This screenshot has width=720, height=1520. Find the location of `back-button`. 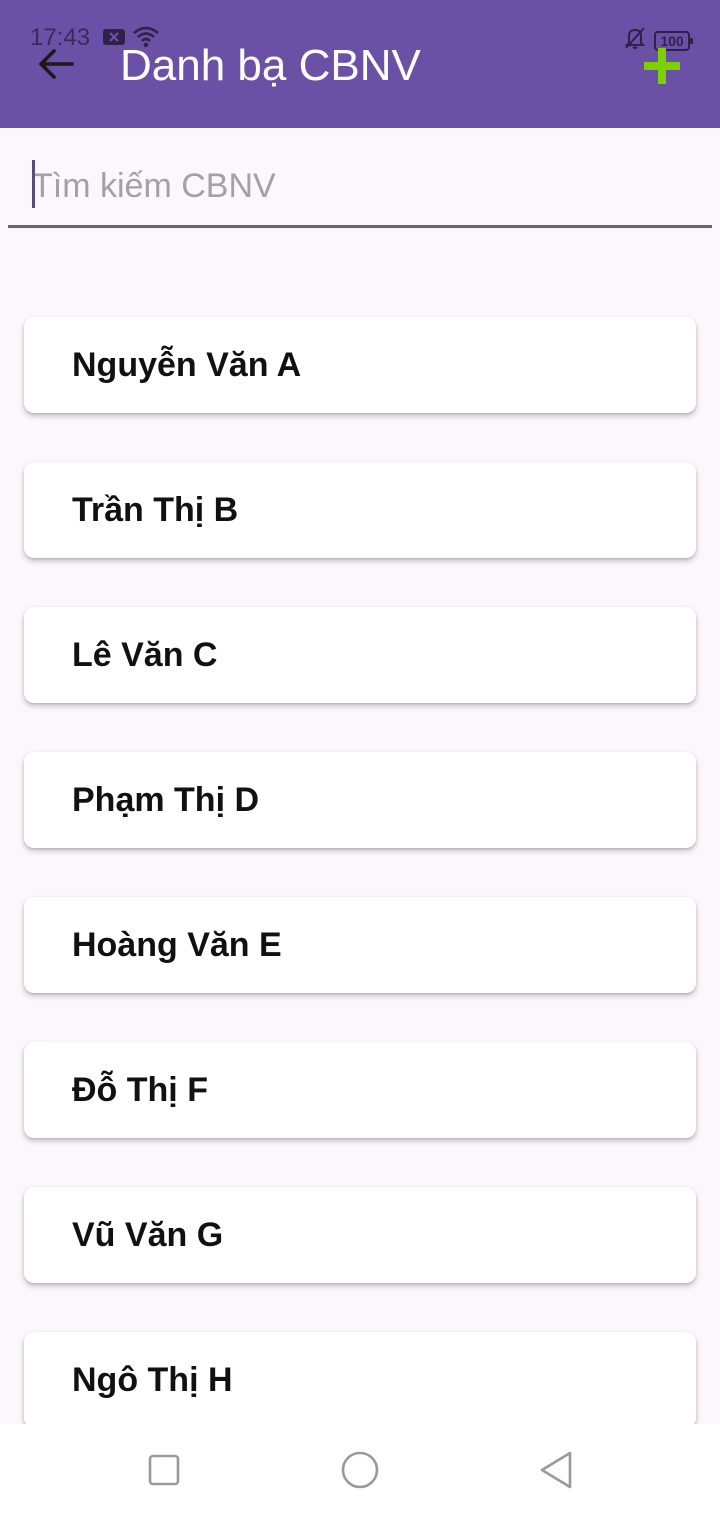

back-button is located at coordinates (56, 66).